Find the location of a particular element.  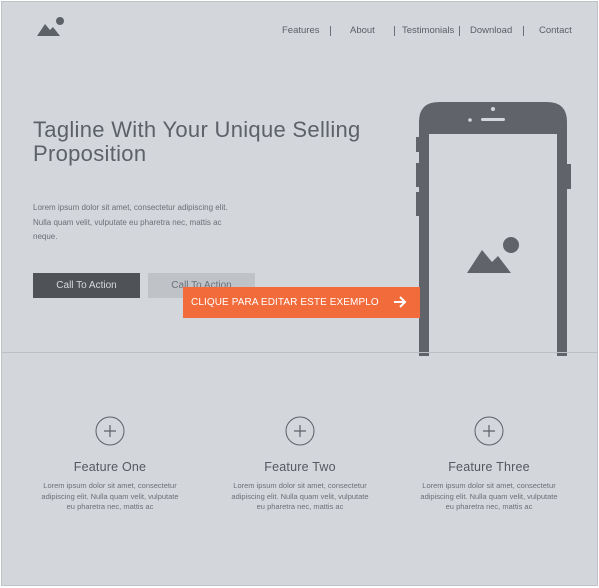

section-divider is located at coordinates (299, 352).